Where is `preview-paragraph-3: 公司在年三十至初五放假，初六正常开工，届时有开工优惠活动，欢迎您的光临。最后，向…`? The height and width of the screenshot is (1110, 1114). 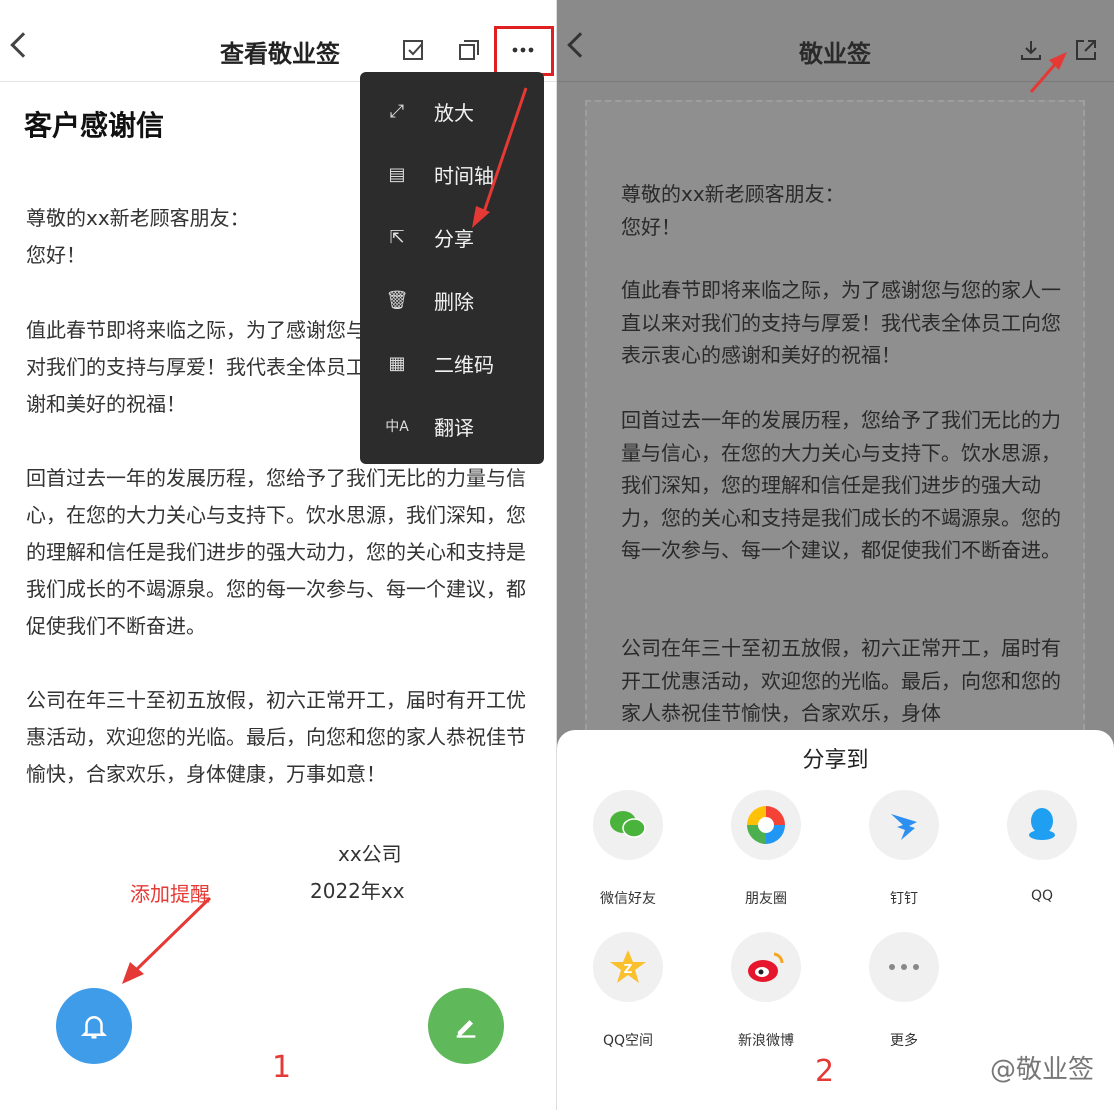
preview-paragraph-3: 公司在年三十至初五放假，初六正常开工，届时有开工优惠活动，欢迎您的光临。最后，向… is located at coordinates (841, 680).